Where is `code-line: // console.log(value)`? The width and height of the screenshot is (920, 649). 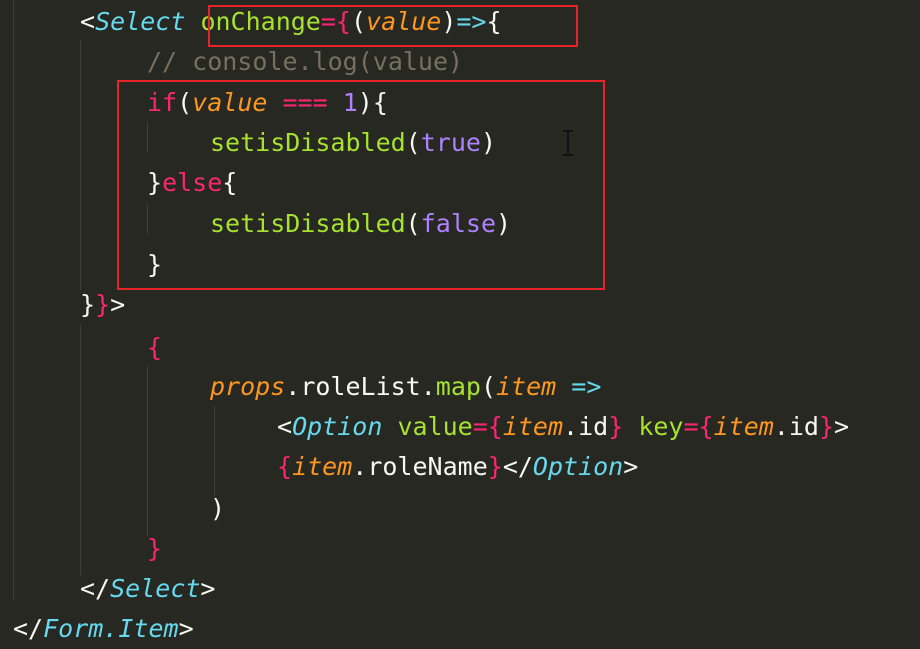 code-line: // console.log(value) is located at coordinates (231, 62).